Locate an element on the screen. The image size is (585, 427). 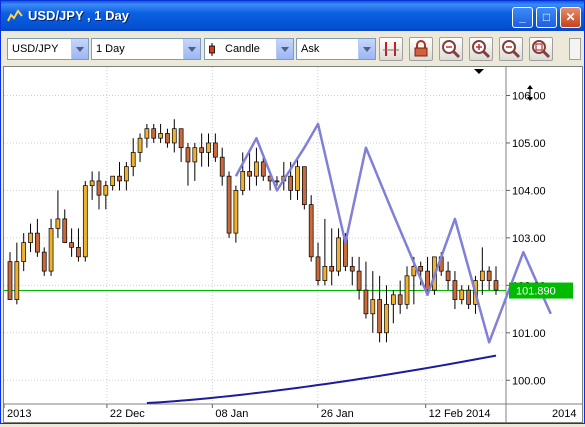
lock-button is located at coordinates (421, 49).